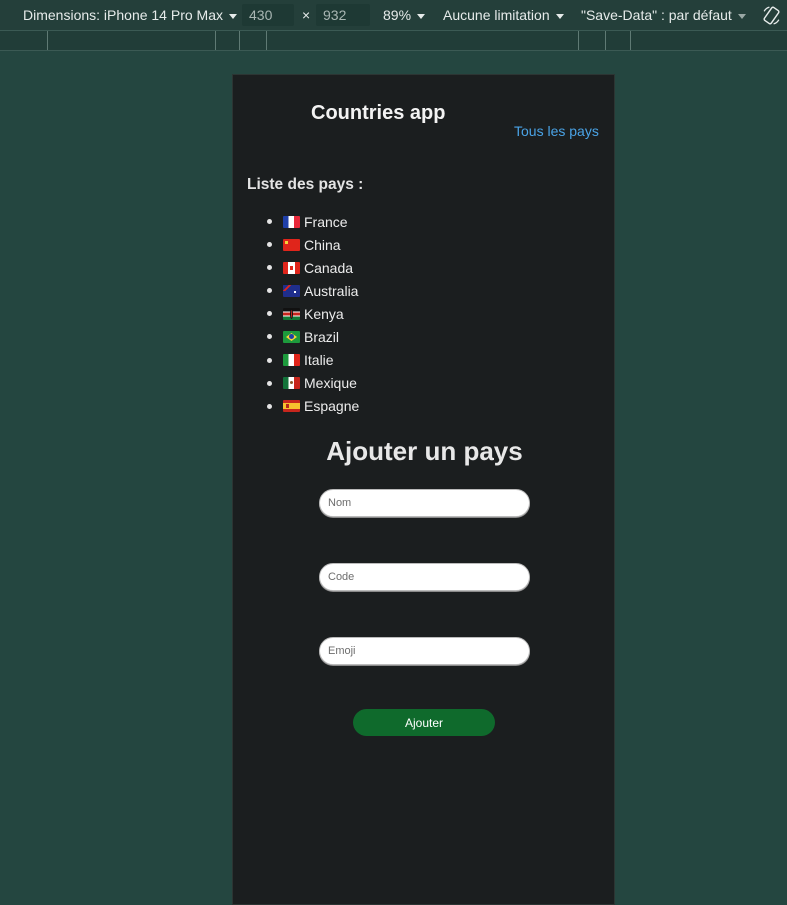 Image resolution: width=787 pixels, height=905 pixels. I want to click on name-input, so click(424, 503).